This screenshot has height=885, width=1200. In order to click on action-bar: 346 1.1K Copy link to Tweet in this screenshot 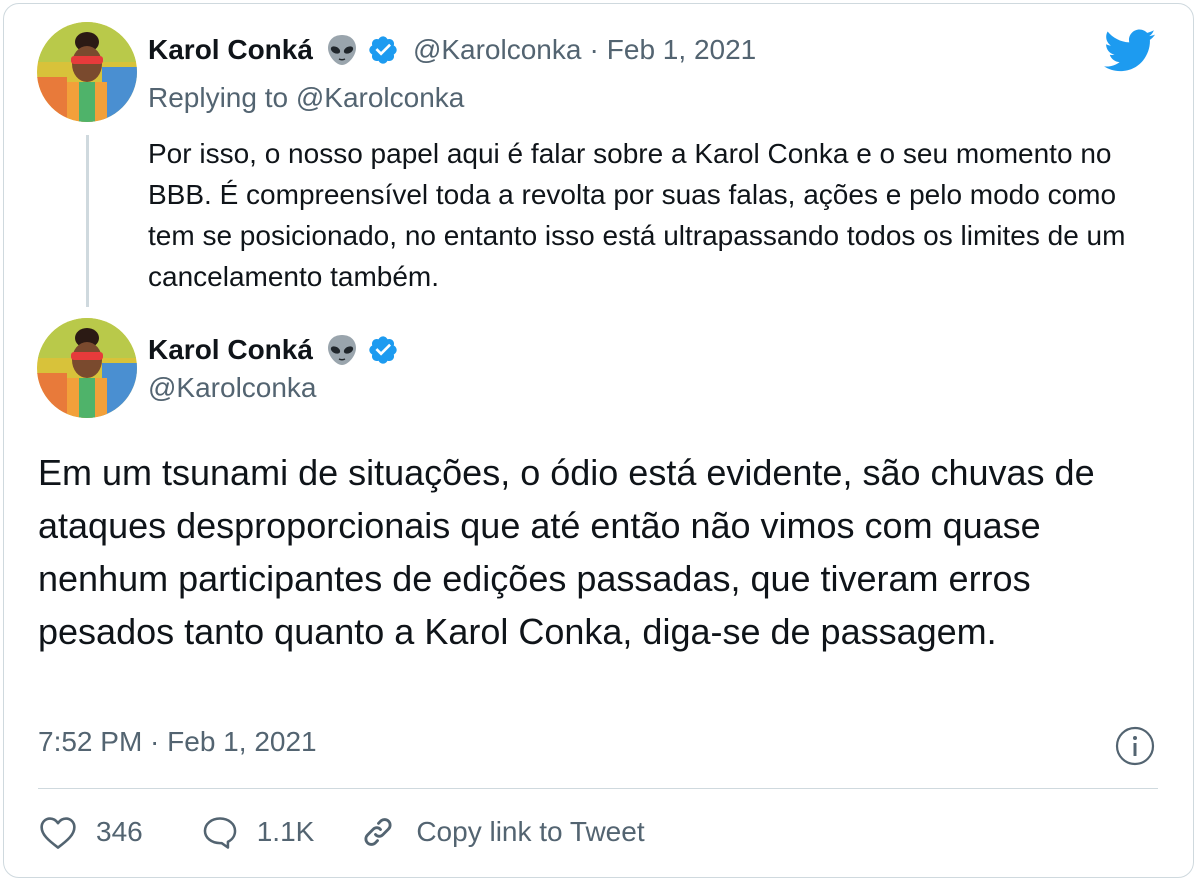, I will do `click(341, 832)`.